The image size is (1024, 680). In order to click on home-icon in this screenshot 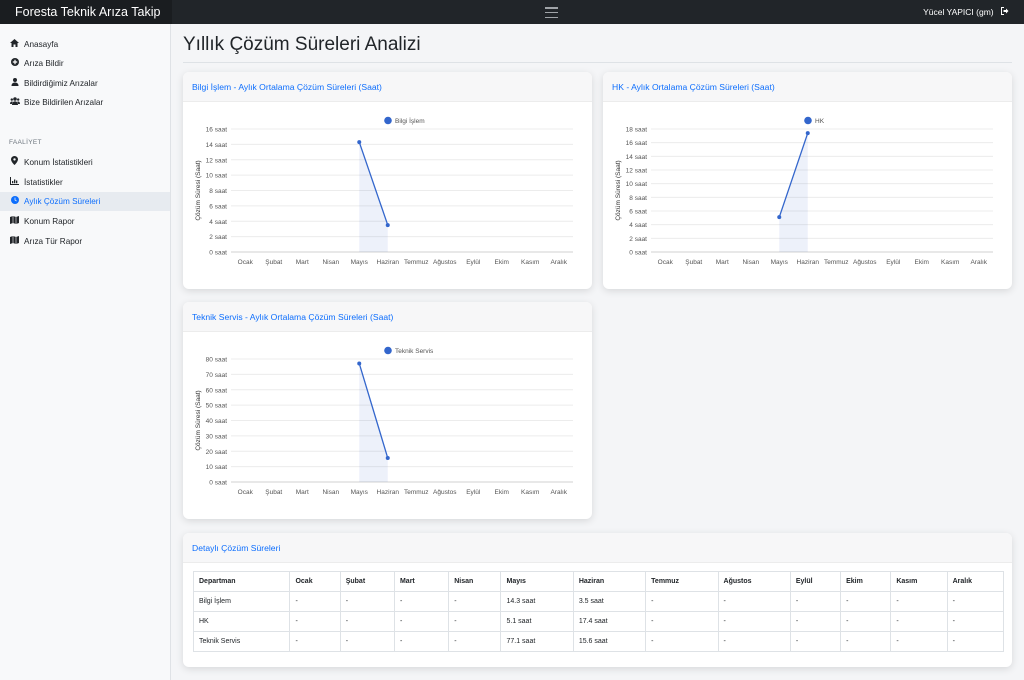, I will do `click(14, 44)`.